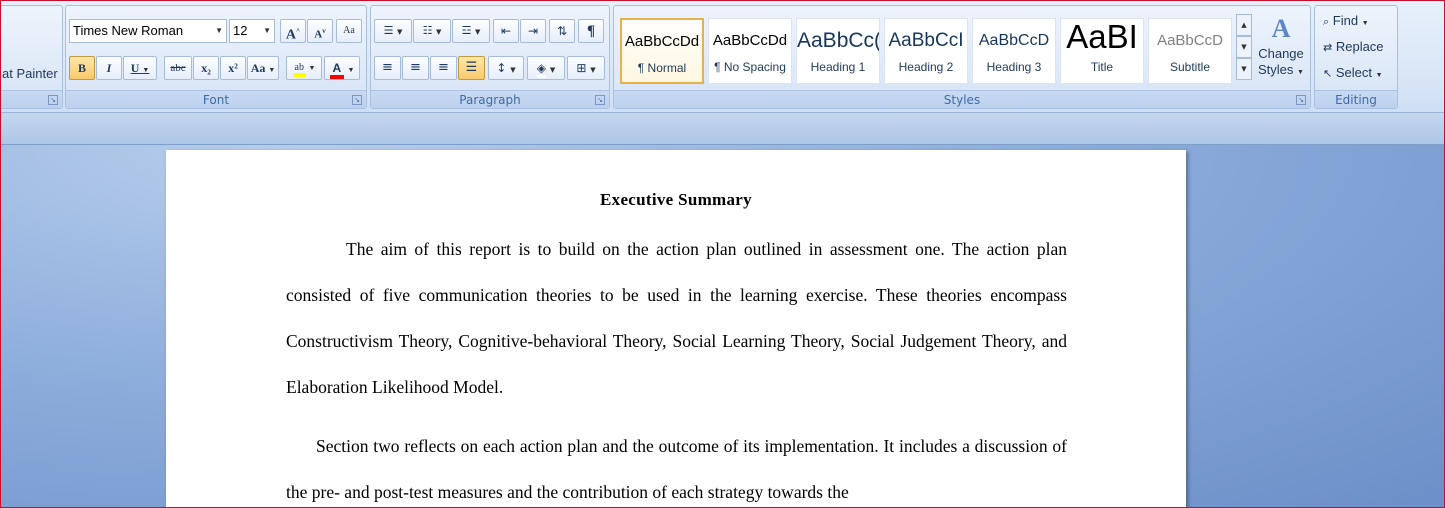 This screenshot has width=1445, height=508. Describe the element at coordinates (1281, 28) in the screenshot. I see `change-styles-icon: A` at that location.